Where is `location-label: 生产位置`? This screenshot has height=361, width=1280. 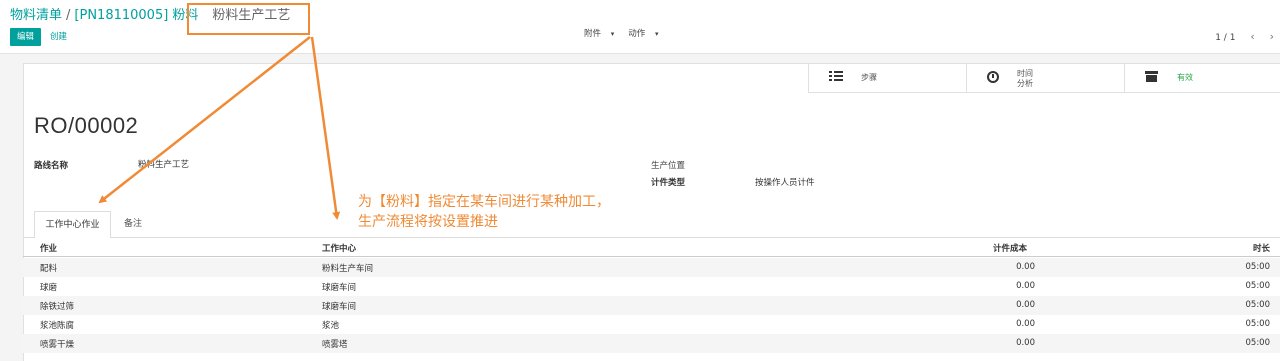 location-label: 生产位置 is located at coordinates (668, 166).